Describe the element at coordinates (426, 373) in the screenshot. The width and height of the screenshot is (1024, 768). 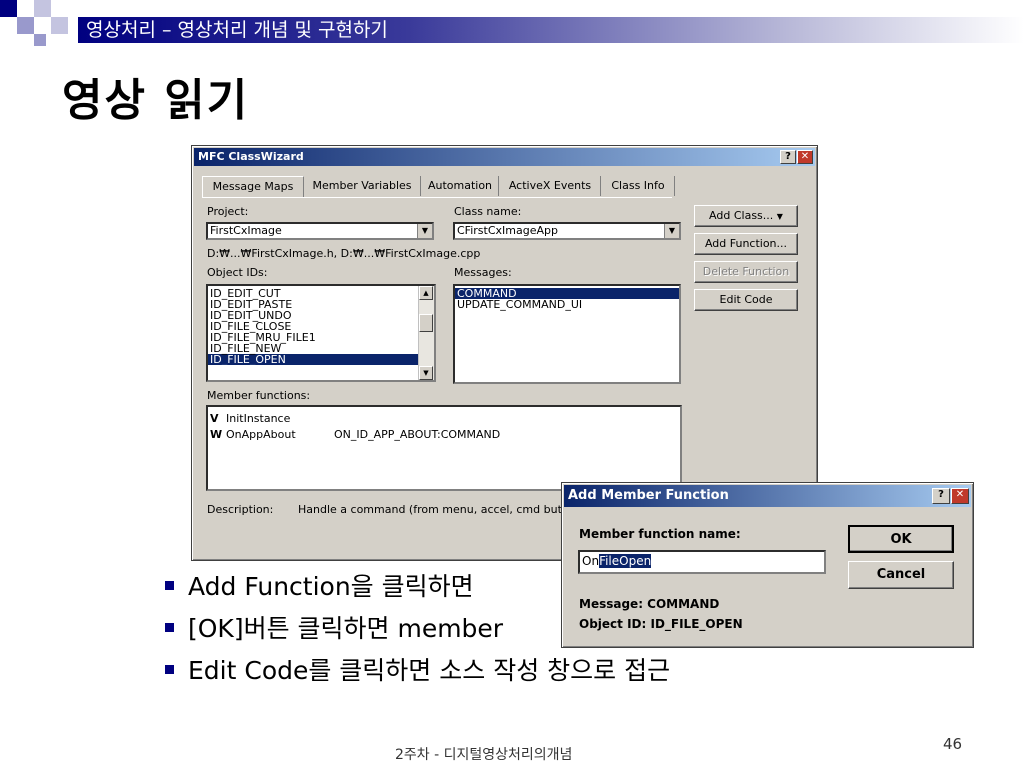
I see `scroll-down-icon: ▼` at that location.